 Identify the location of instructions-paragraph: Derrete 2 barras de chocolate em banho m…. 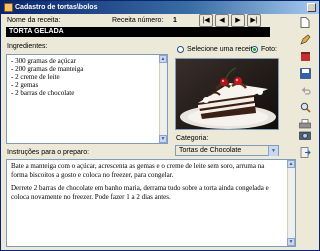
(140, 192).